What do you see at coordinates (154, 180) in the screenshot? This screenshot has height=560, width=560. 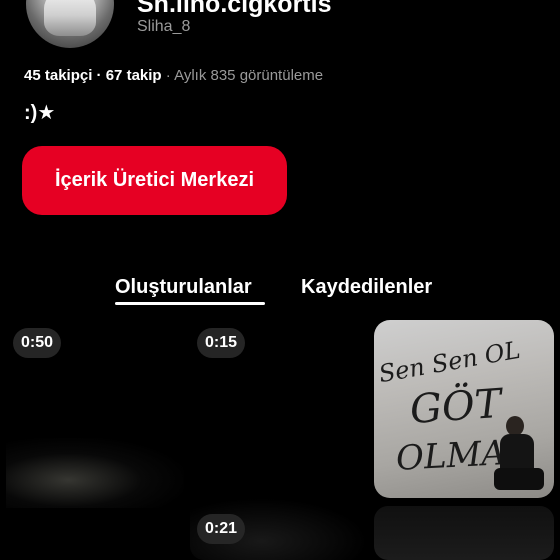 I see `creator-hub-button: İçerik Üretici Merkezi` at bounding box center [154, 180].